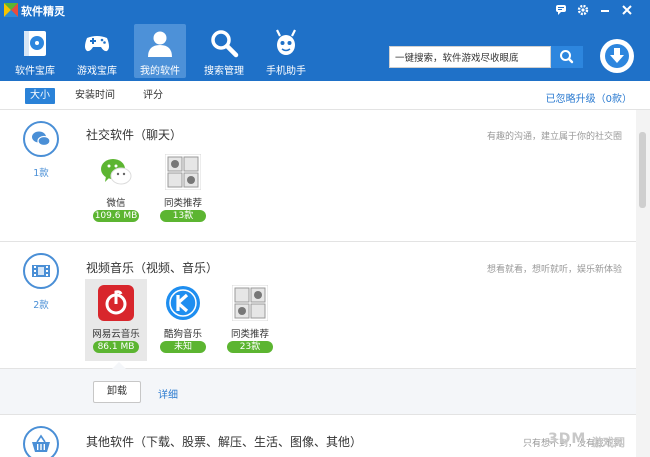 This screenshot has height=457, width=650. What do you see at coordinates (116, 347) in the screenshot?
I see `app-size-badge: 86.1 MB` at bounding box center [116, 347].